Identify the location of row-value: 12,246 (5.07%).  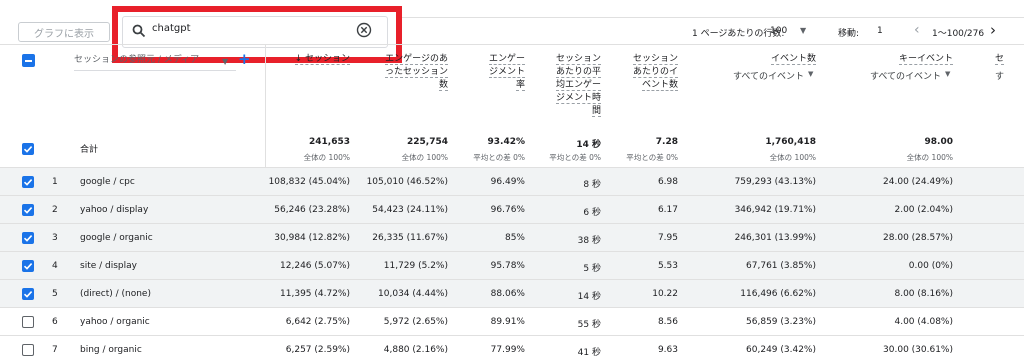
(315, 266).